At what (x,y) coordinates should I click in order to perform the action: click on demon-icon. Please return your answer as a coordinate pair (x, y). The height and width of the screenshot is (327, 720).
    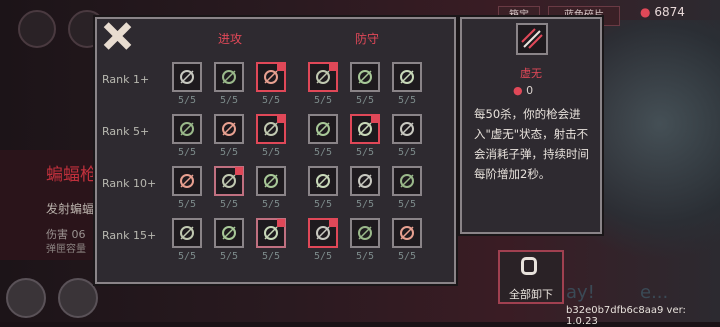
    Looking at the image, I should click on (229, 233).